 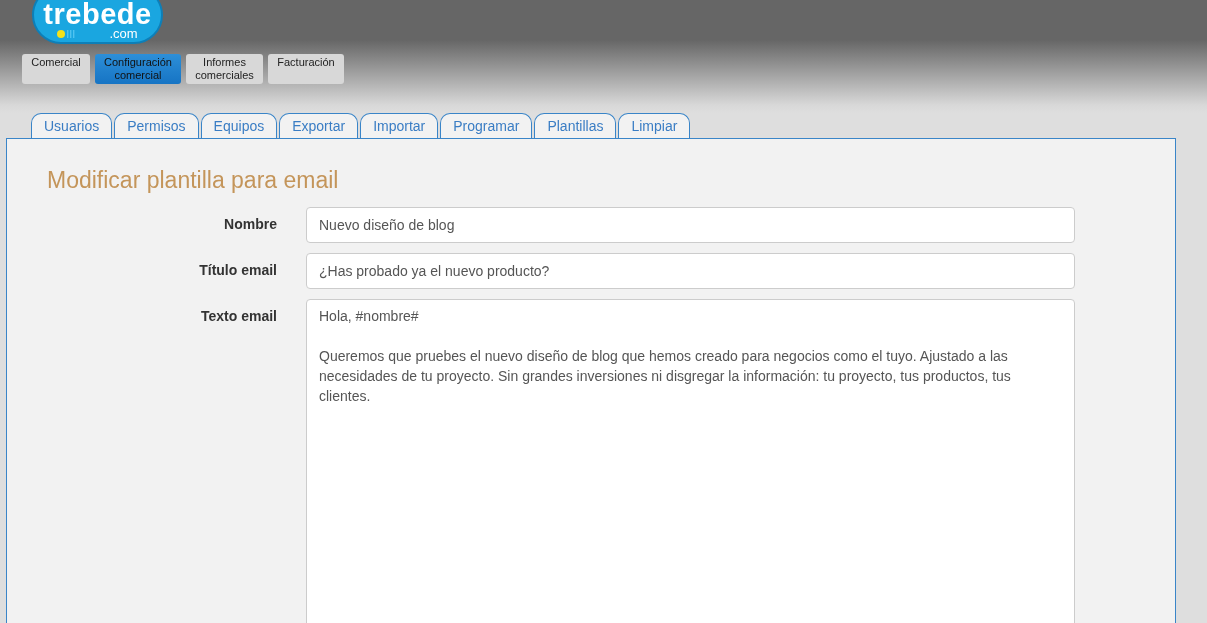 I want to click on logo: trebede .com, so click(x=97, y=22).